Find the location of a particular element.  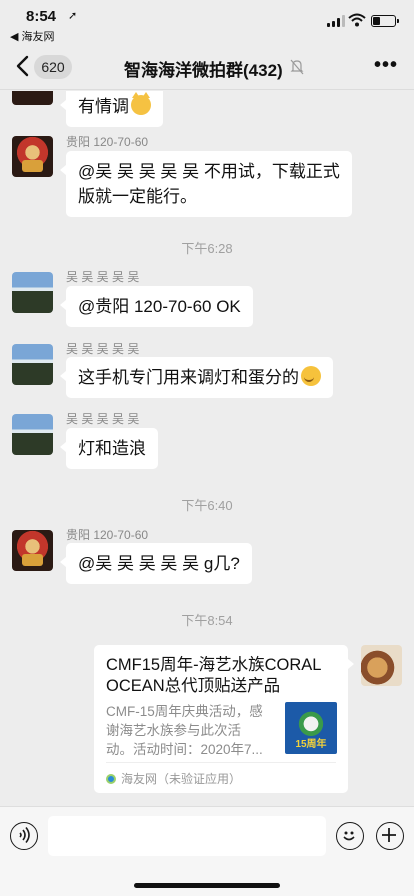

link-card-thumbnail: 15周年 is located at coordinates (311, 728).